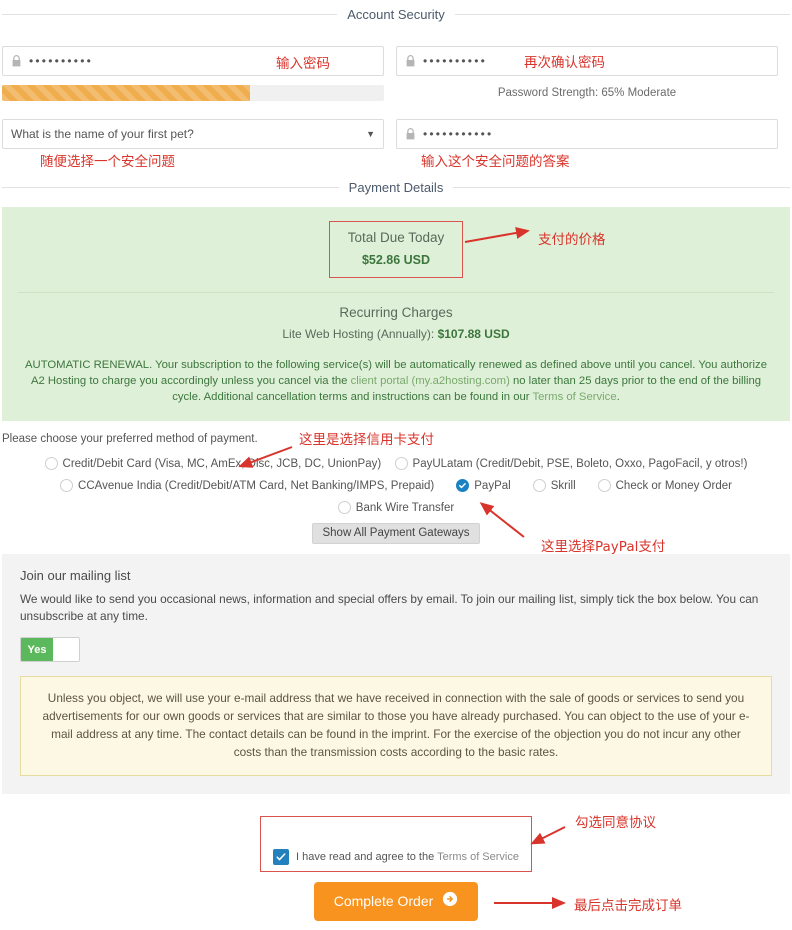 Image resolution: width=792 pixels, height=930 pixels. Describe the element at coordinates (366, 440) in the screenshot. I see `annotation-credit-card-option: 这里是选择信用卡支付` at that location.